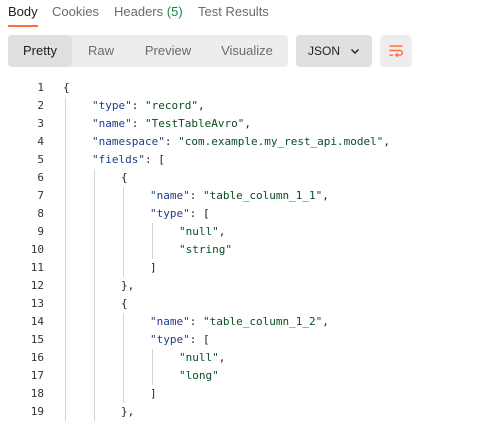 Image resolution: width=496 pixels, height=421 pixels. What do you see at coordinates (248, 286) in the screenshot?
I see `code-line: 12},` at bounding box center [248, 286].